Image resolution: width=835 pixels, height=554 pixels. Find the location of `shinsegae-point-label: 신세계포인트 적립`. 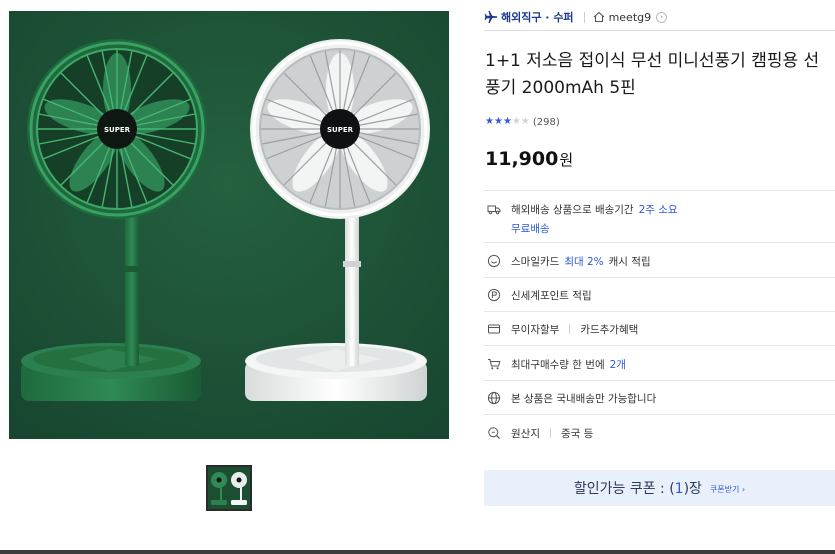

shinsegae-point-label: 신세계포인트 적립 is located at coordinates (551, 295).